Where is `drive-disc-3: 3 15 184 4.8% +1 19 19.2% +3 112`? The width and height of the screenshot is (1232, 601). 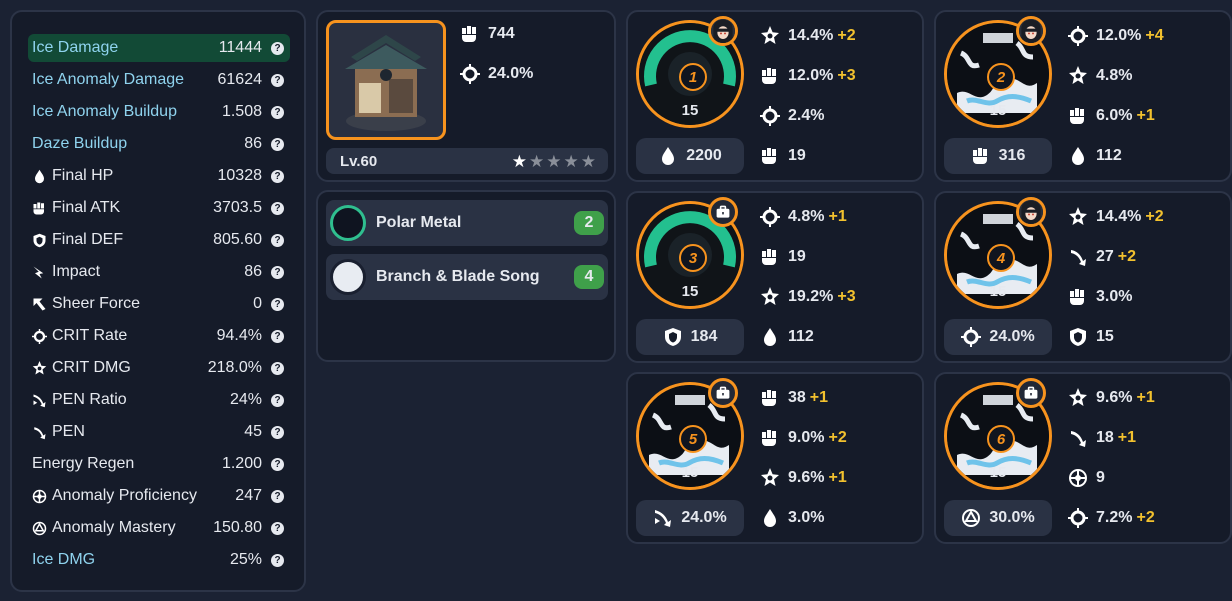 drive-disc-3: 3 15 184 4.8% +1 19 19.2% +3 112 is located at coordinates (775, 277).